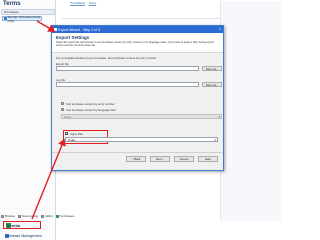 Image resolution: width=320 pixels, height=240 pixels. I want to click on language-field-value: Notes, so click(68, 116).